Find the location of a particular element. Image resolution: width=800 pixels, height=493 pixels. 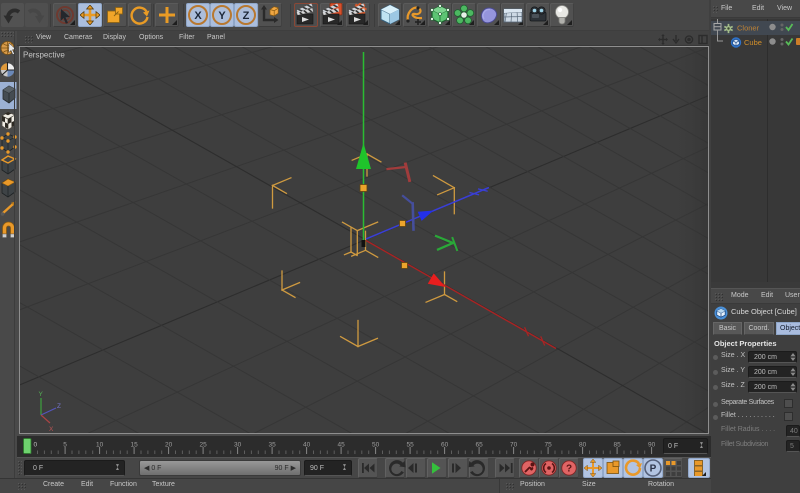

svg-text: 25 is located at coordinates (203, 445).